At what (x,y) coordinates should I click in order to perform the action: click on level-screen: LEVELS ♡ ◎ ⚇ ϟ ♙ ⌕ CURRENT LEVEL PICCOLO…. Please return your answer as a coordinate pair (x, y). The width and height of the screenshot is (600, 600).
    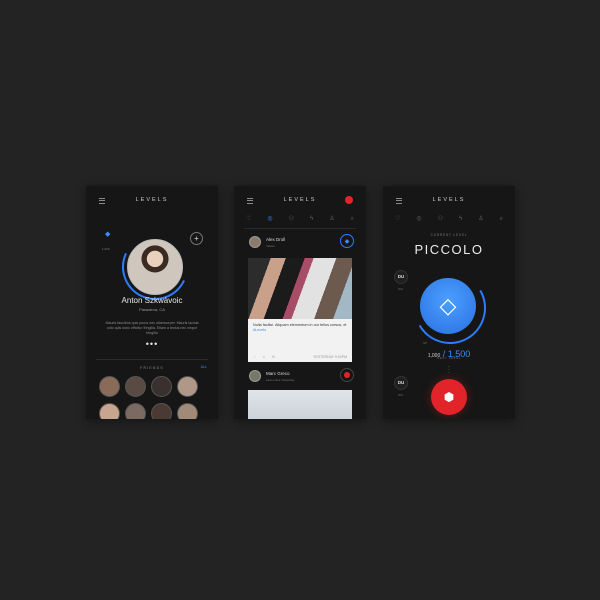
    Looking at the image, I should click on (449, 302).